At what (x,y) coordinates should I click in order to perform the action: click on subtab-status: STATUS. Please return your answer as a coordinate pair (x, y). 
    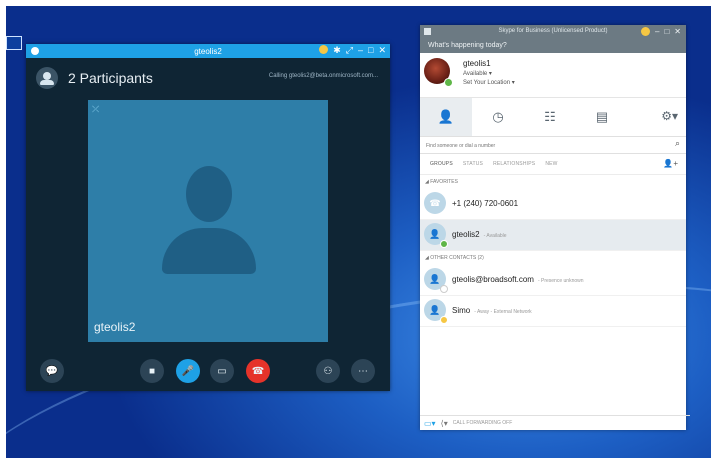
    Looking at the image, I should click on (473, 164).